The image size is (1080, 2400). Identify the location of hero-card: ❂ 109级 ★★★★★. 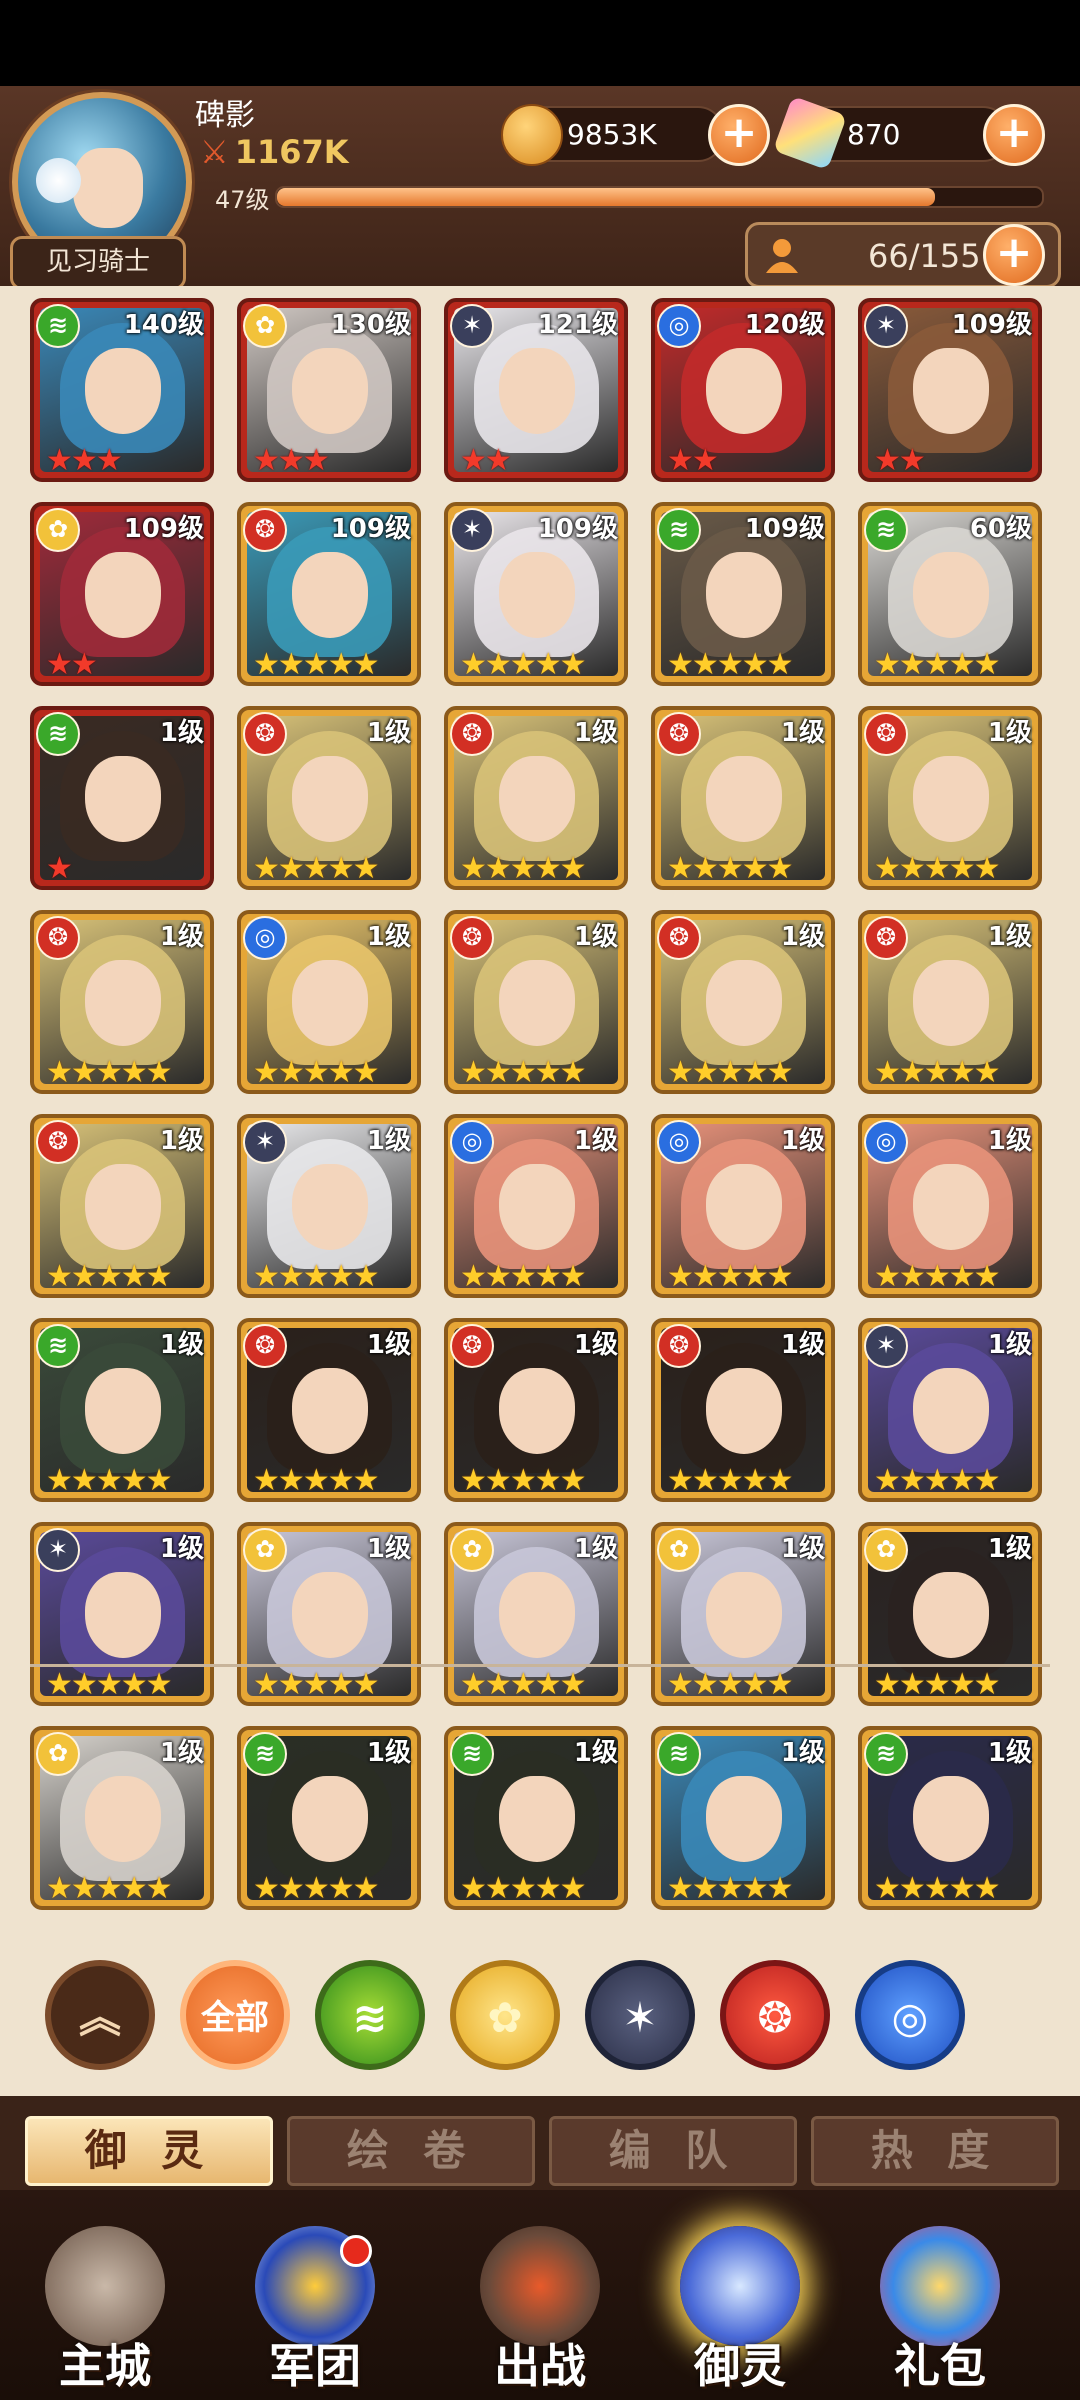
(329, 594).